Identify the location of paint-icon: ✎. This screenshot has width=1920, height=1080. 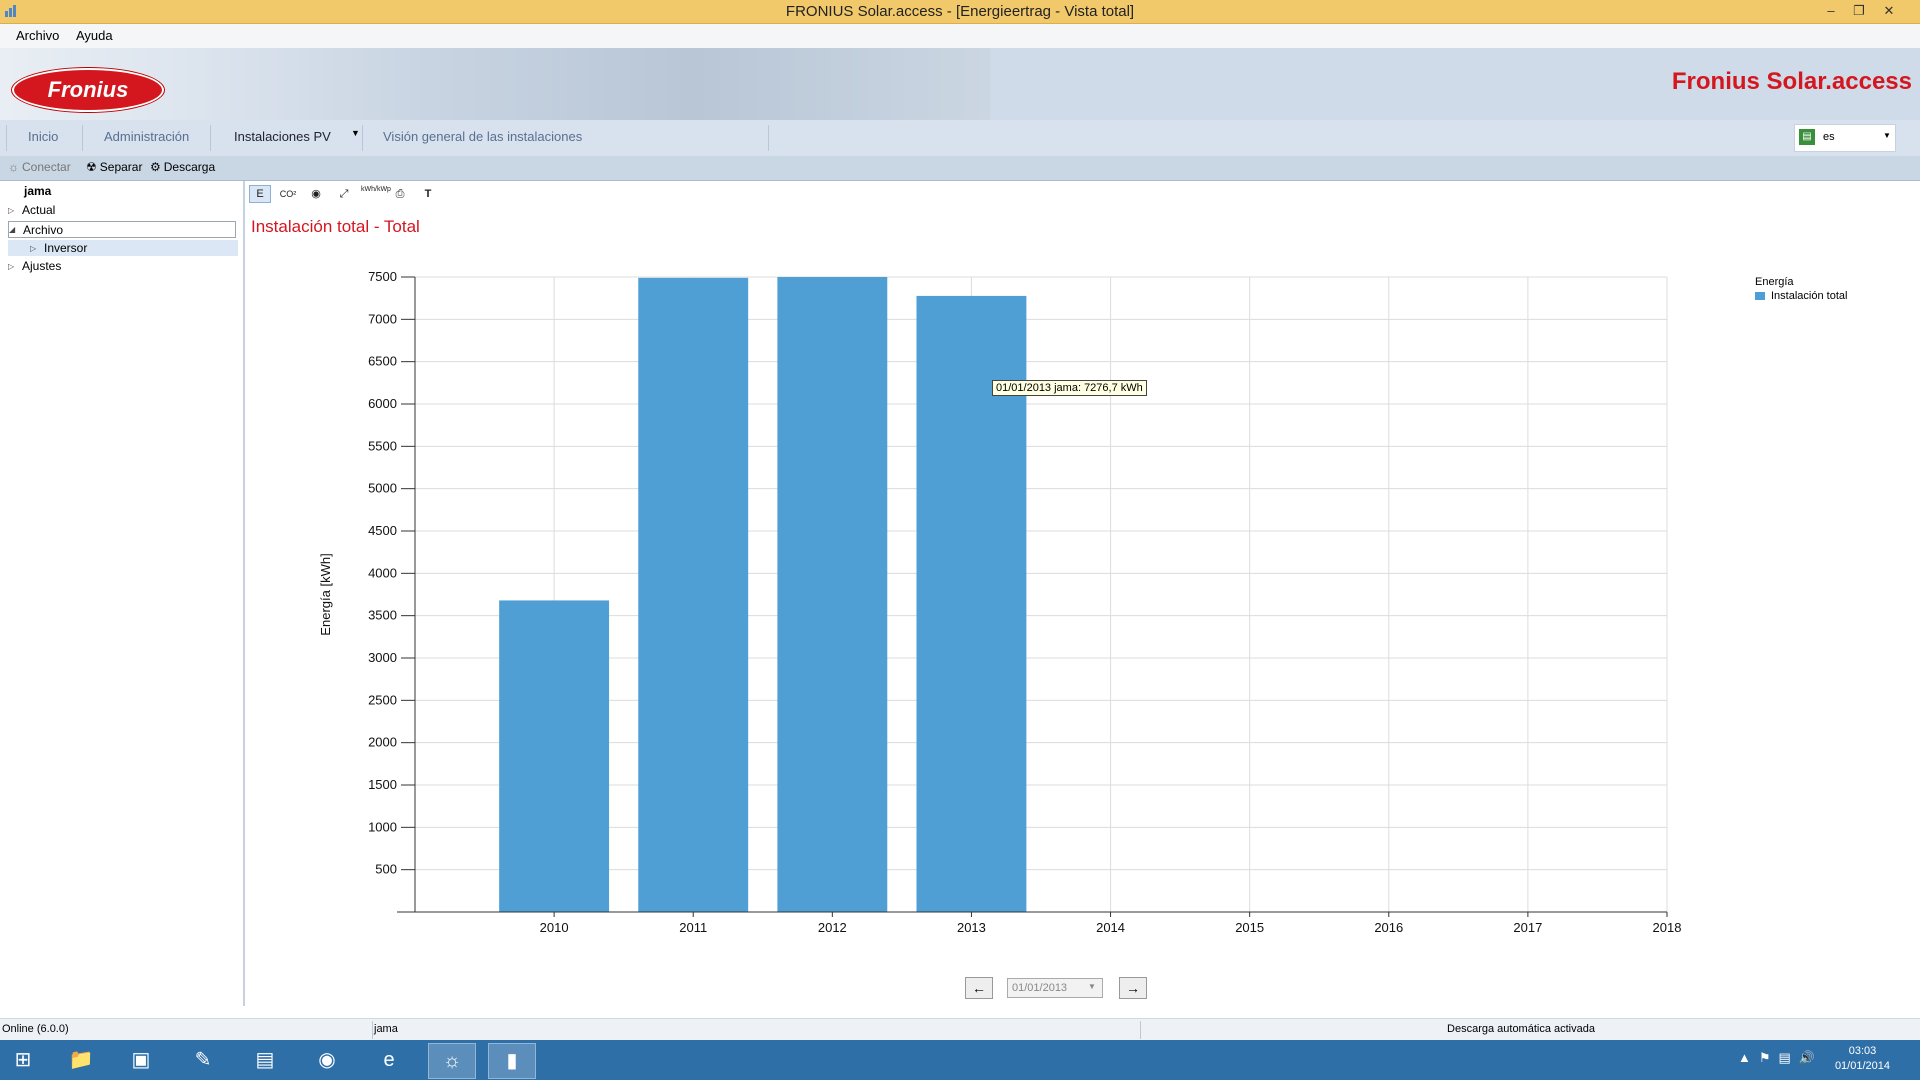
(203, 1060).